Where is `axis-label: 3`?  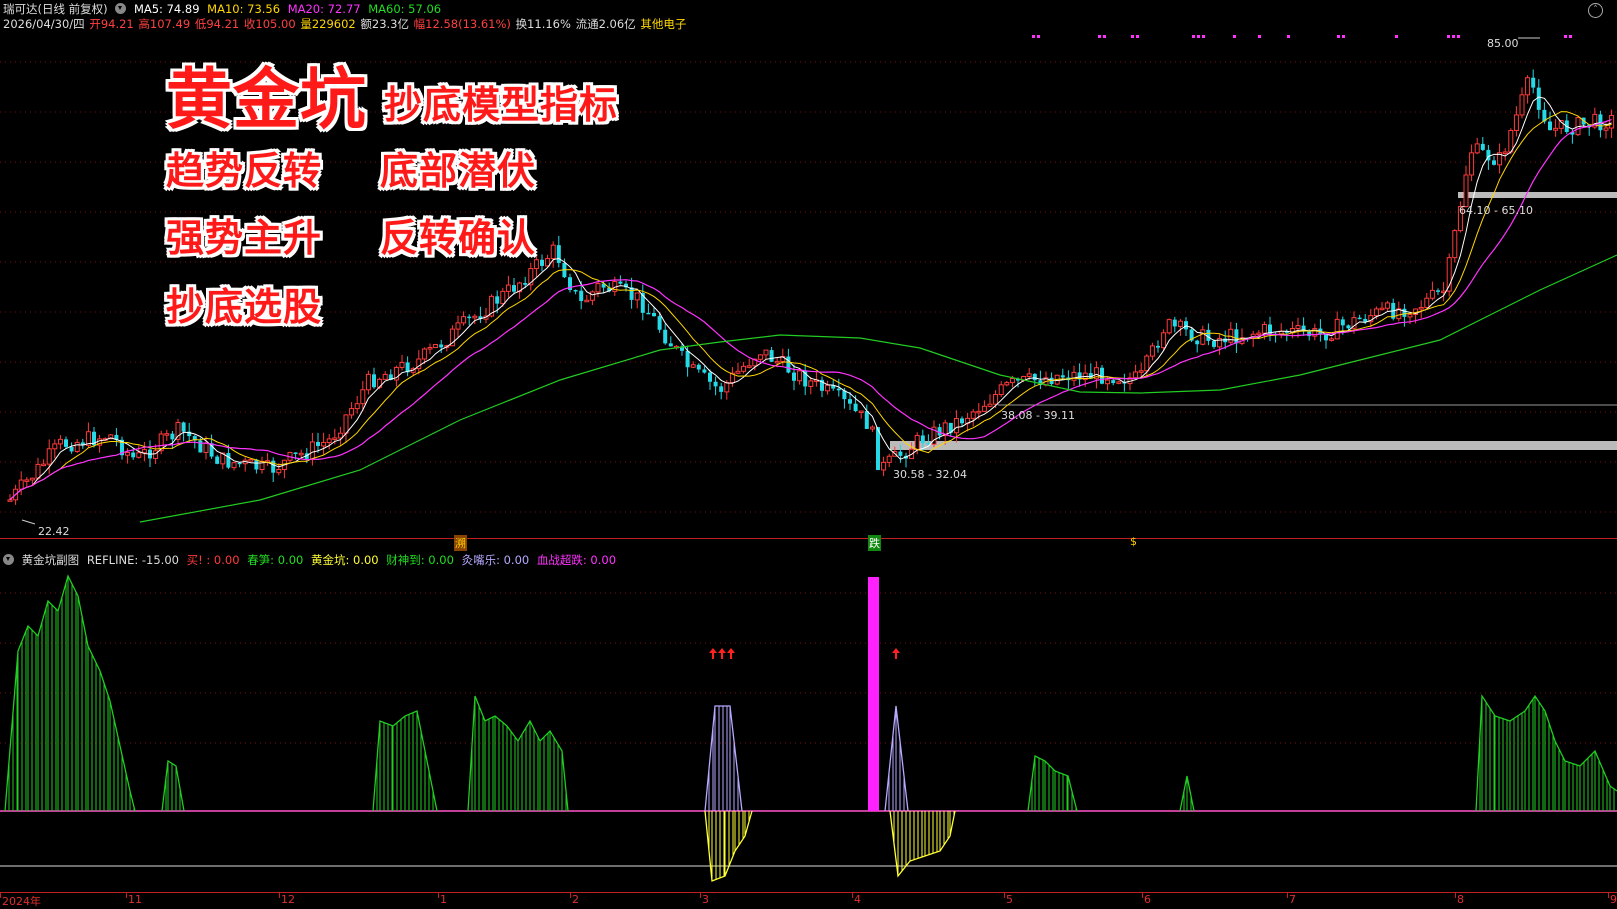
axis-label: 3 is located at coordinates (705, 899).